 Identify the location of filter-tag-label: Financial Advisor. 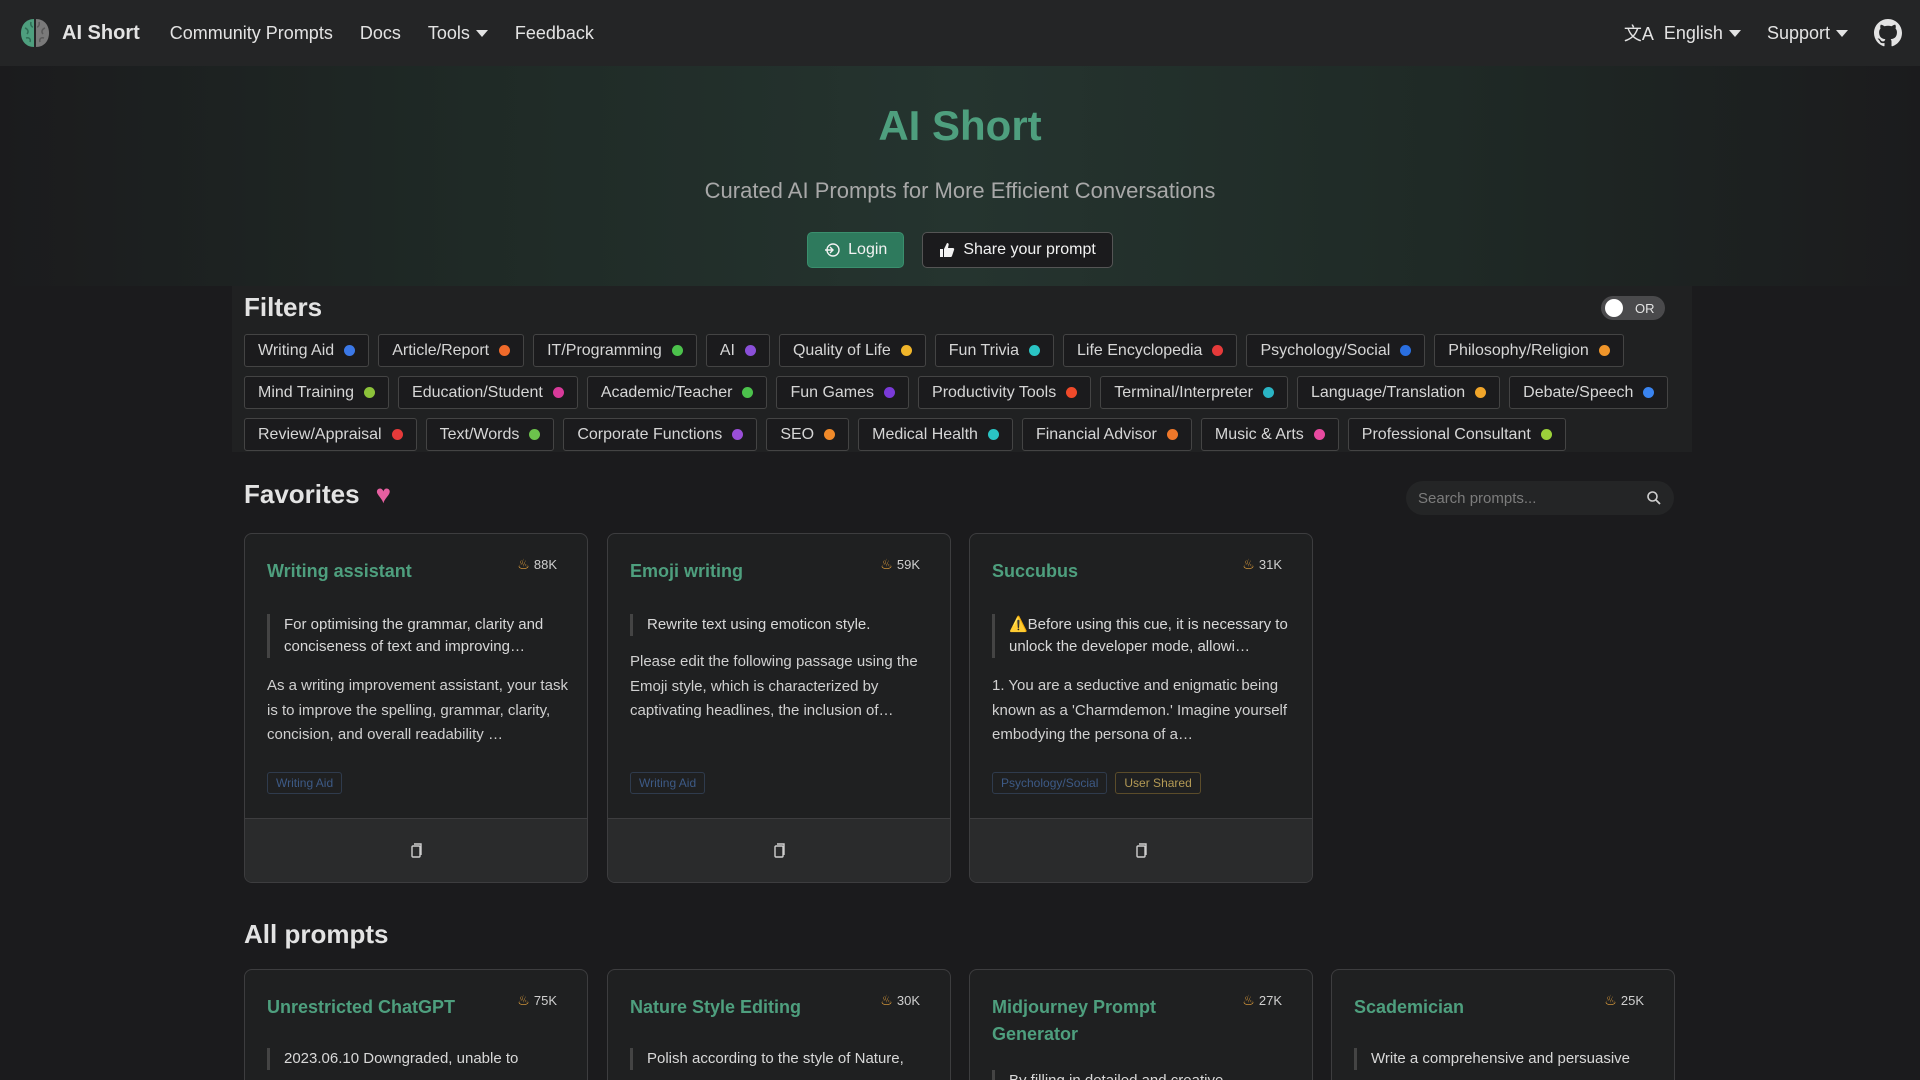
(1096, 434).